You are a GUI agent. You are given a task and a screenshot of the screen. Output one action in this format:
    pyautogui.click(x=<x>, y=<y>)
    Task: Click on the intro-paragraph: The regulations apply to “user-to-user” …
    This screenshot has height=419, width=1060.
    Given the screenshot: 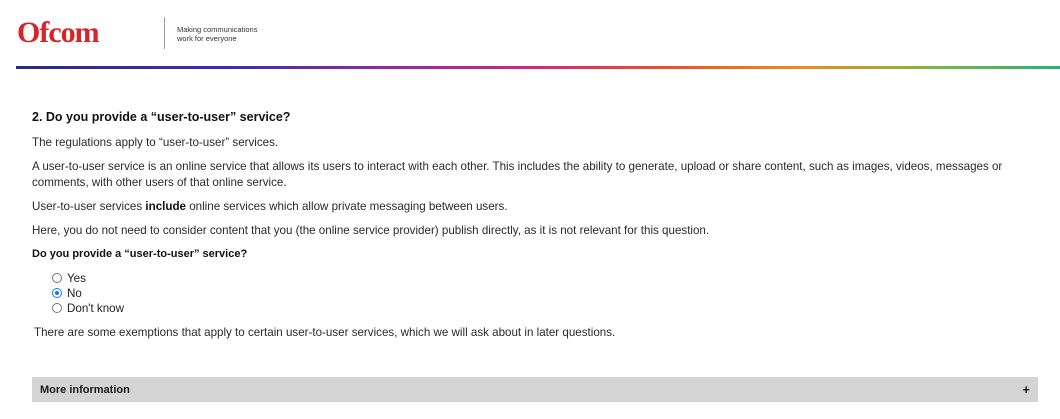 What is the action you would take?
    pyautogui.click(x=155, y=142)
    